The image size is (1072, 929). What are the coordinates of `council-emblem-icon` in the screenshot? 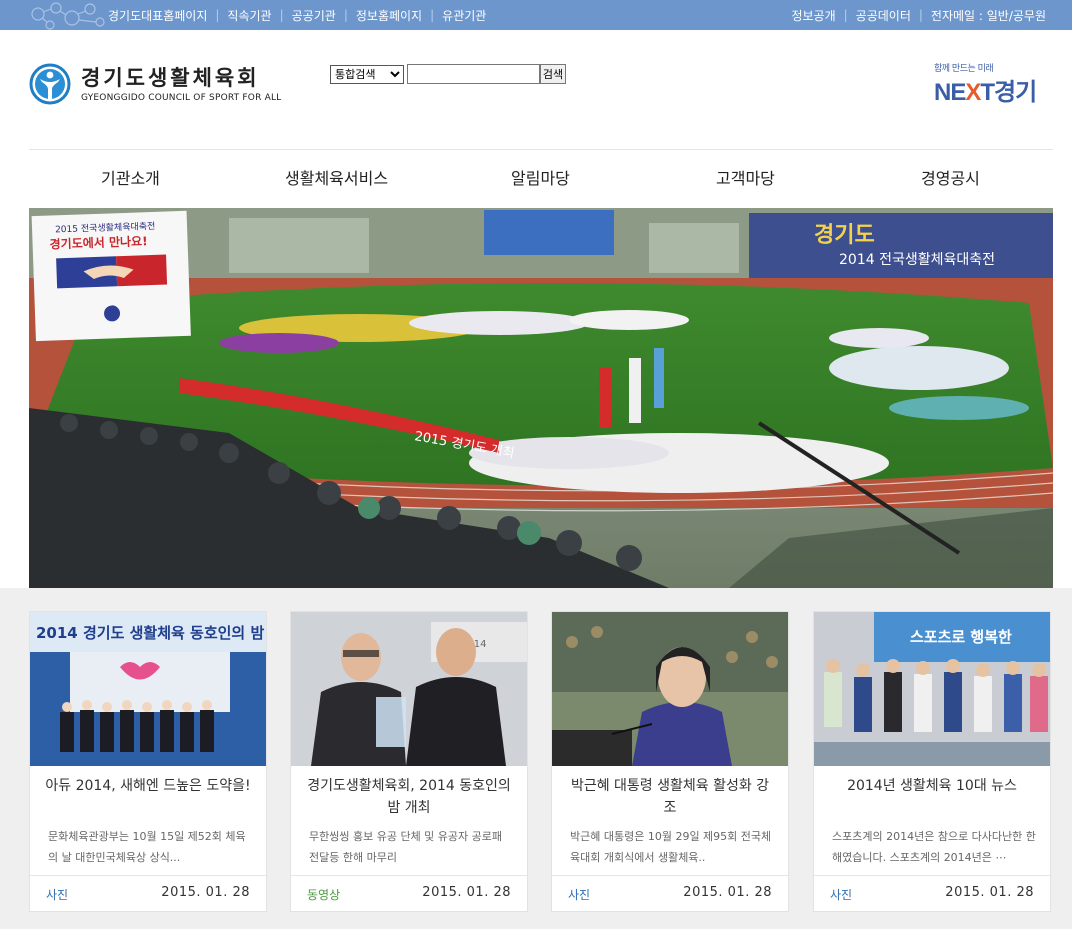 It's located at (50, 84).